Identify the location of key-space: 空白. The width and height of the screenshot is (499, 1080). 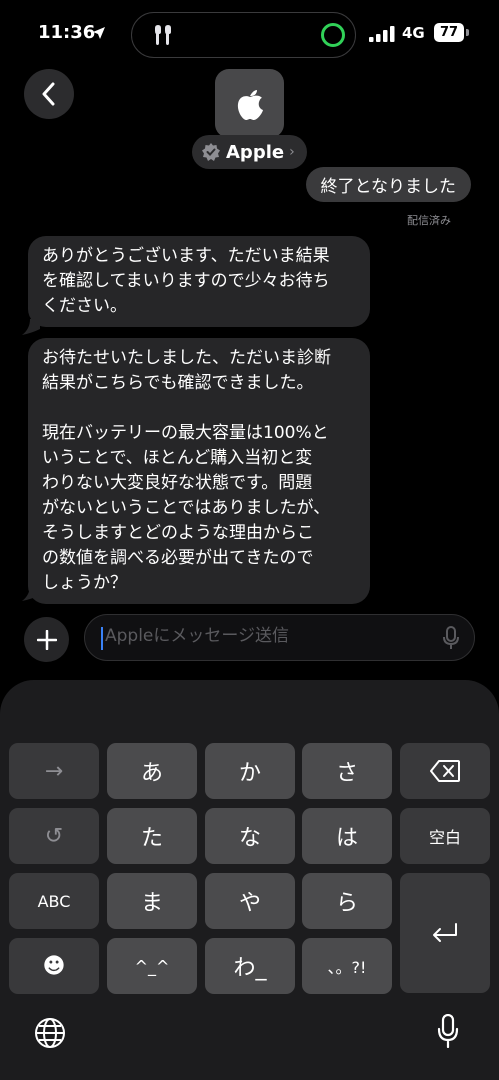
(445, 836).